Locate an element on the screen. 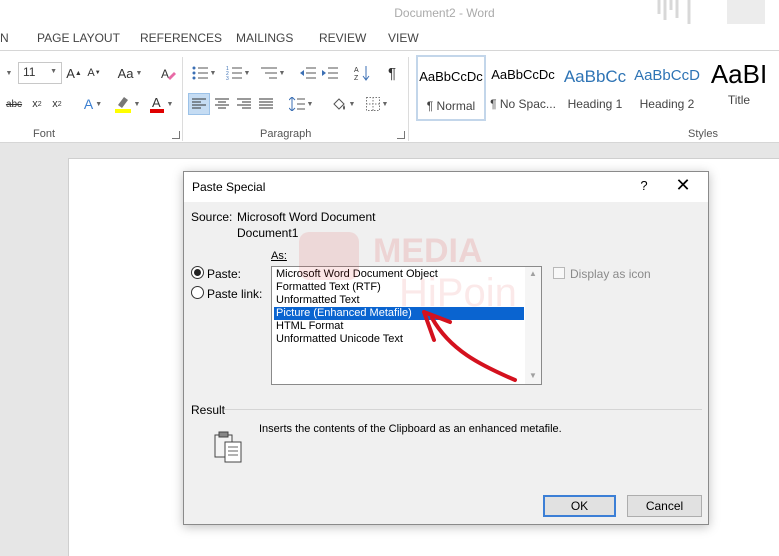 Image resolution: width=779 pixels, height=556 pixels. result-label: Result is located at coordinates (208, 410).